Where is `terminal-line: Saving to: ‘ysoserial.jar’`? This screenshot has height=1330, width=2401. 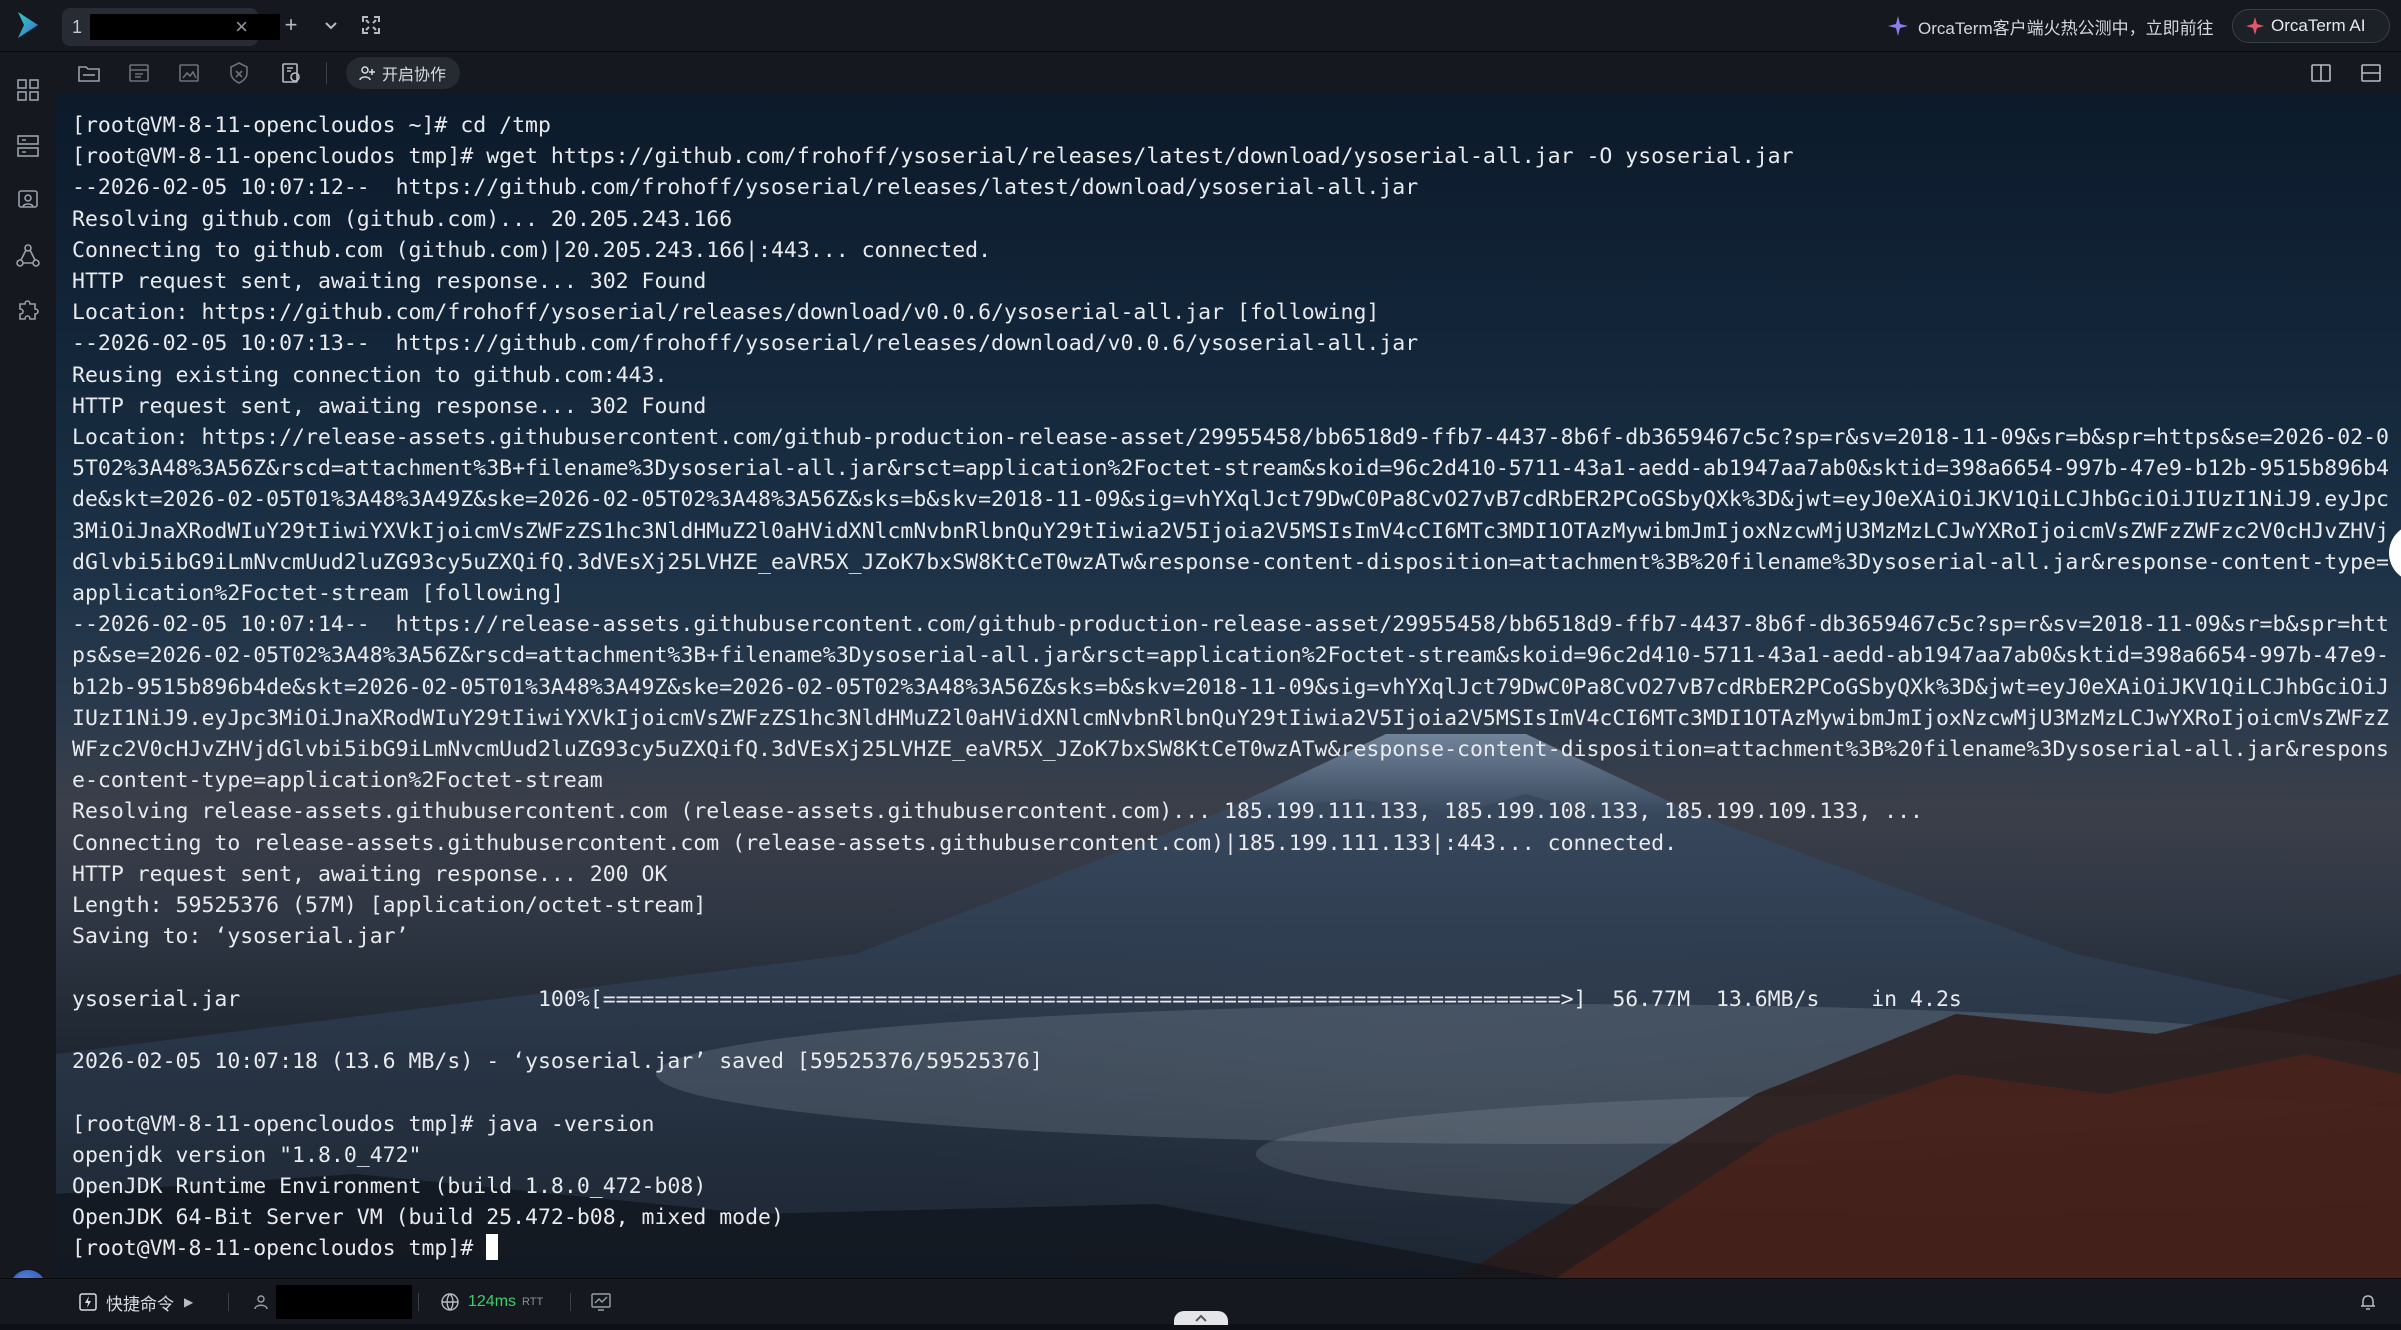 terminal-line: Saving to: ‘ysoserial.jar’ is located at coordinates (240, 937).